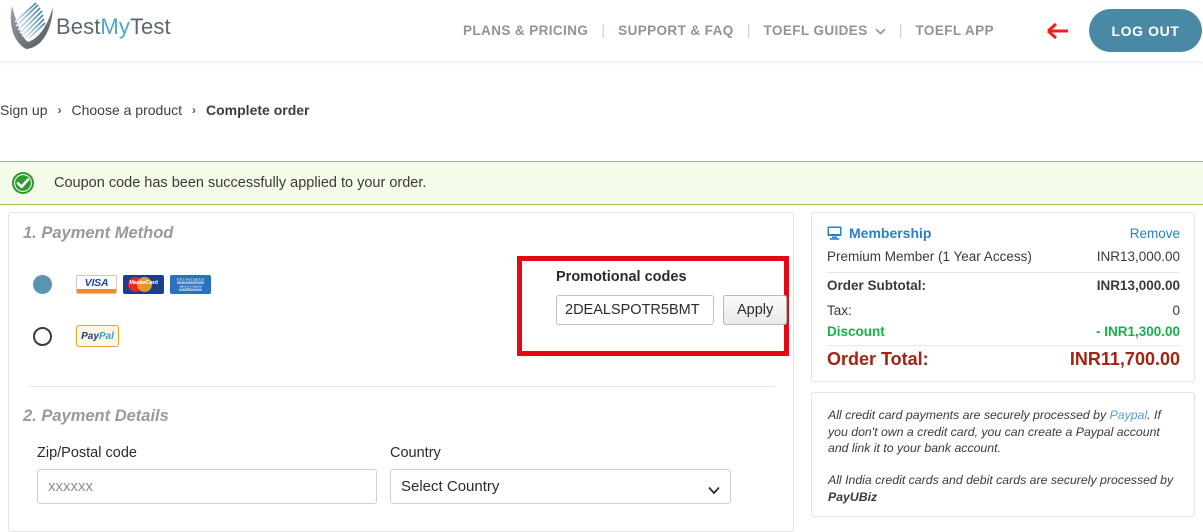 The height and width of the screenshot is (532, 1203). I want to click on order-item-price: INR13,000.00, so click(1138, 256).